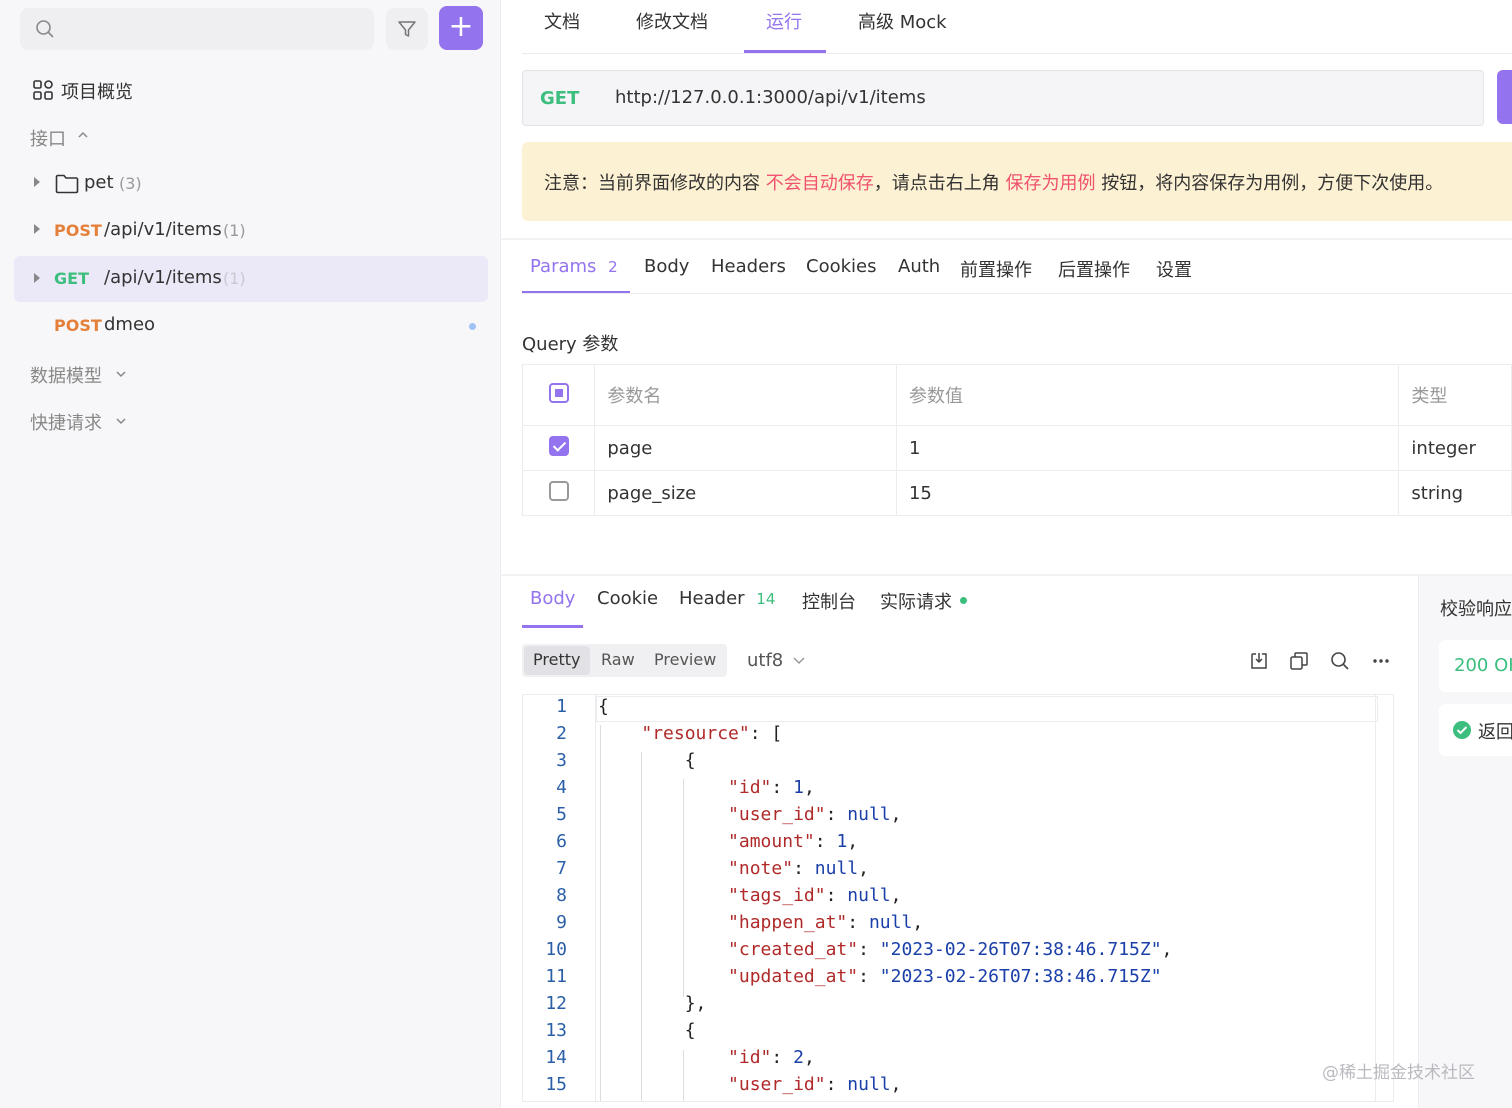 This screenshot has width=1512, height=1108. I want to click on tab-docs: 文档, so click(562, 21).